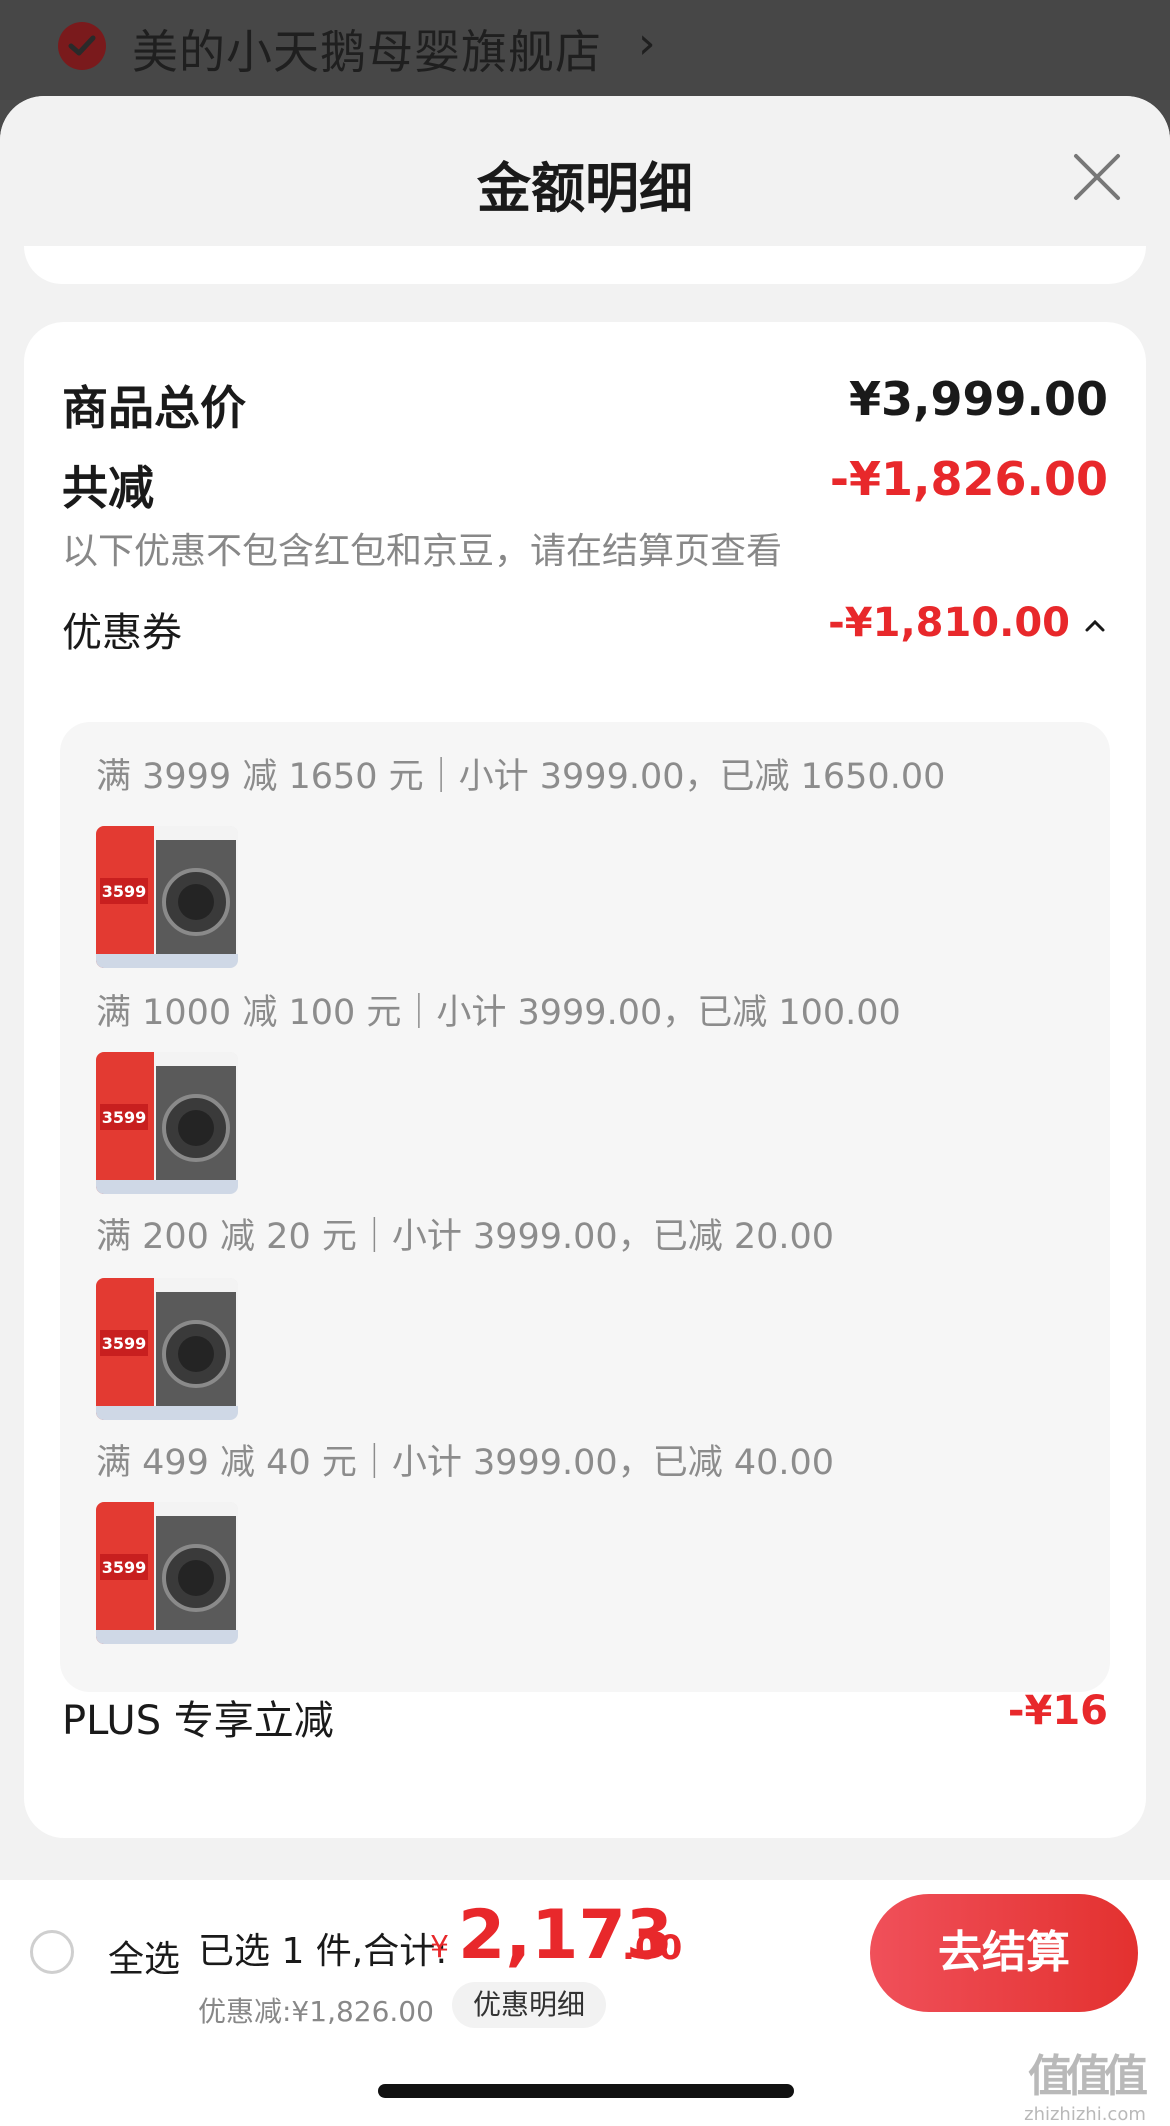  What do you see at coordinates (585, 188) in the screenshot?
I see `sheet-title: 金额明细` at bounding box center [585, 188].